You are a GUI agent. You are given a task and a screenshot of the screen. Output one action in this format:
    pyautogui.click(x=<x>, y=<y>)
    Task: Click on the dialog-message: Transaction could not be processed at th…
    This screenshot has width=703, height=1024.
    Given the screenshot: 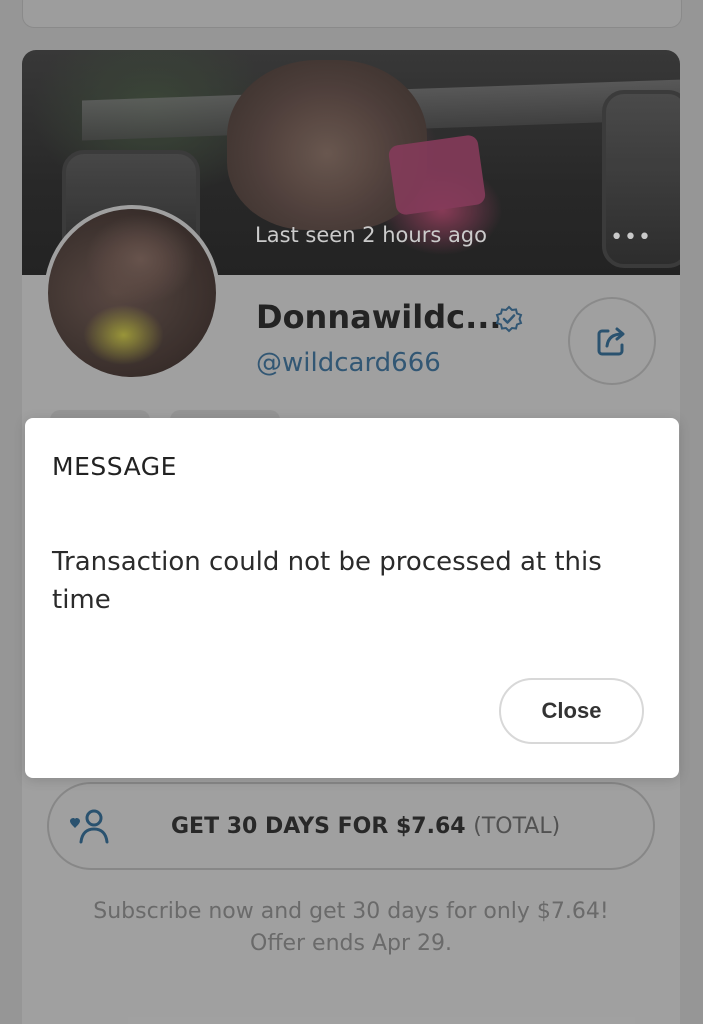 What is the action you would take?
    pyautogui.click(x=327, y=581)
    